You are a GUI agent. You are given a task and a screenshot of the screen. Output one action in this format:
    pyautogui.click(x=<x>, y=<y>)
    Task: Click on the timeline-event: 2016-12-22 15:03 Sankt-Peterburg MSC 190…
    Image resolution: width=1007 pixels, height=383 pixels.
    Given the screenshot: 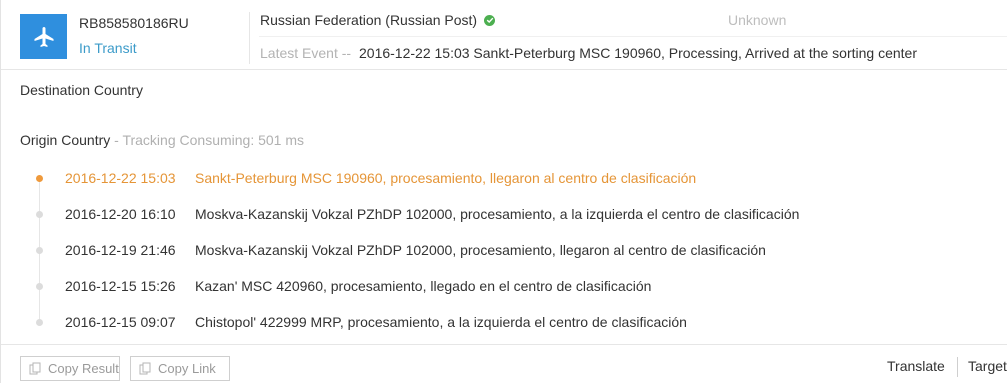 What is the action you would take?
    pyautogui.click(x=504, y=180)
    